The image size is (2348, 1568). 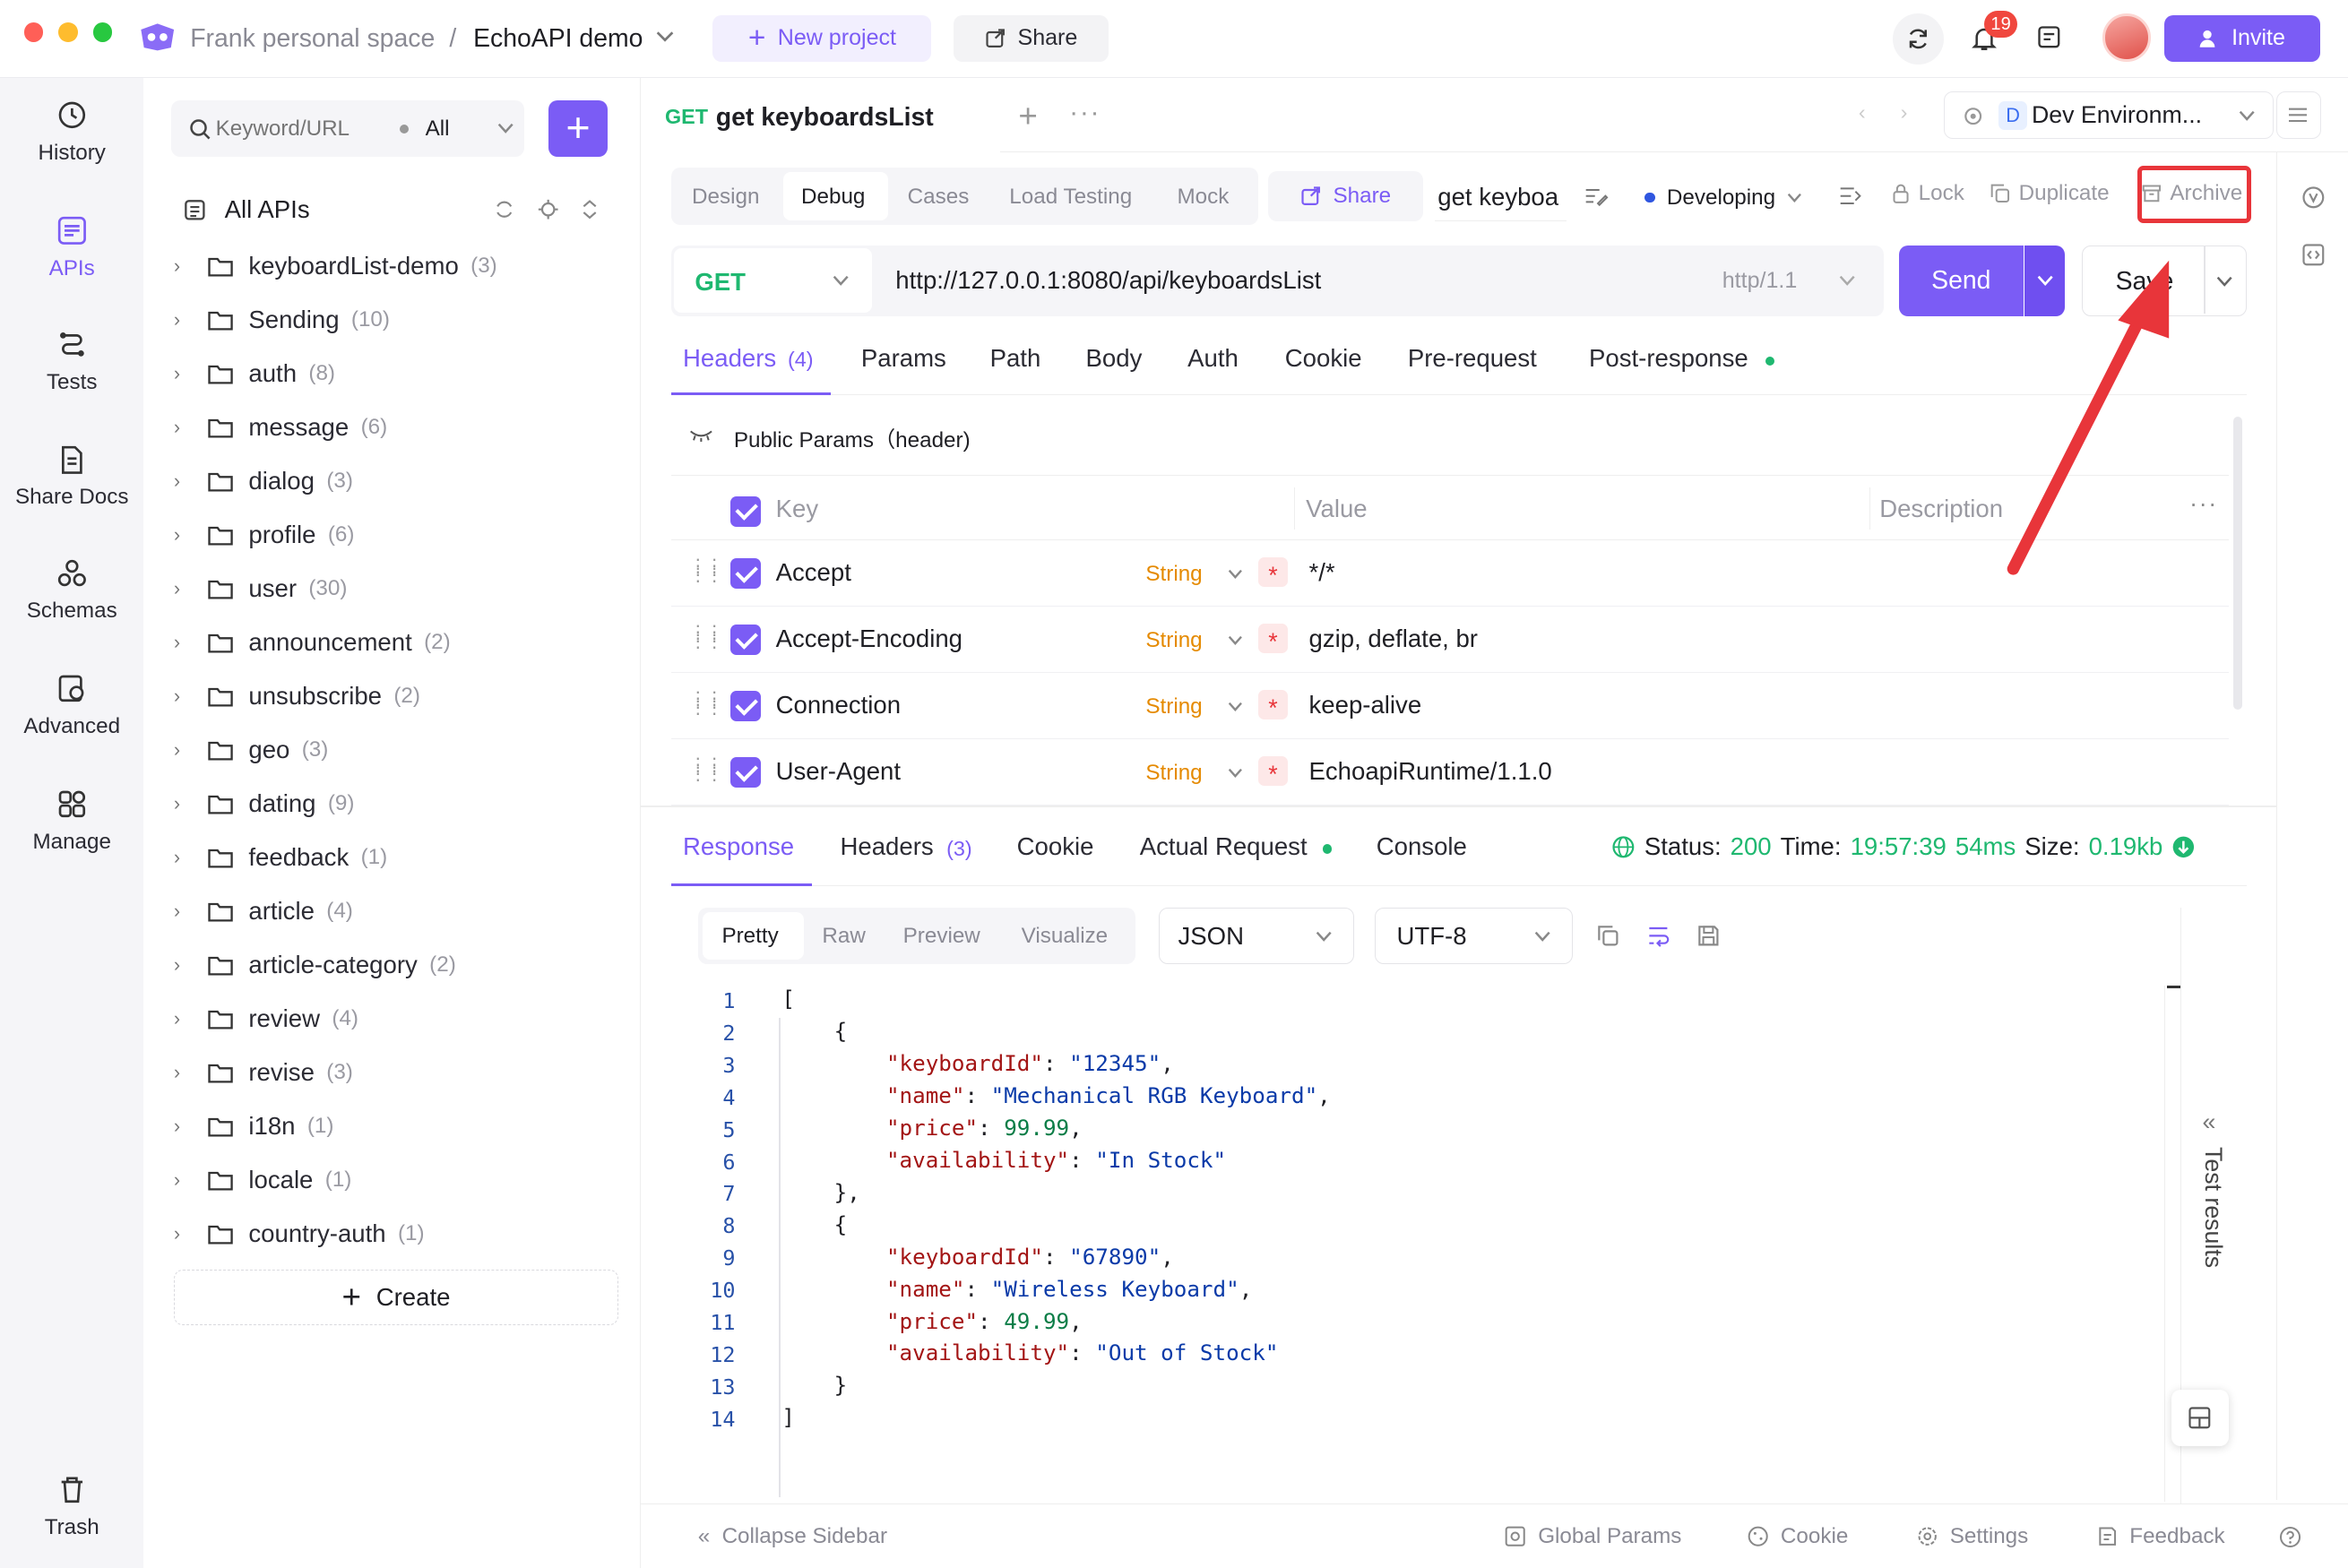 I want to click on tab-design: Design, so click(x=726, y=197).